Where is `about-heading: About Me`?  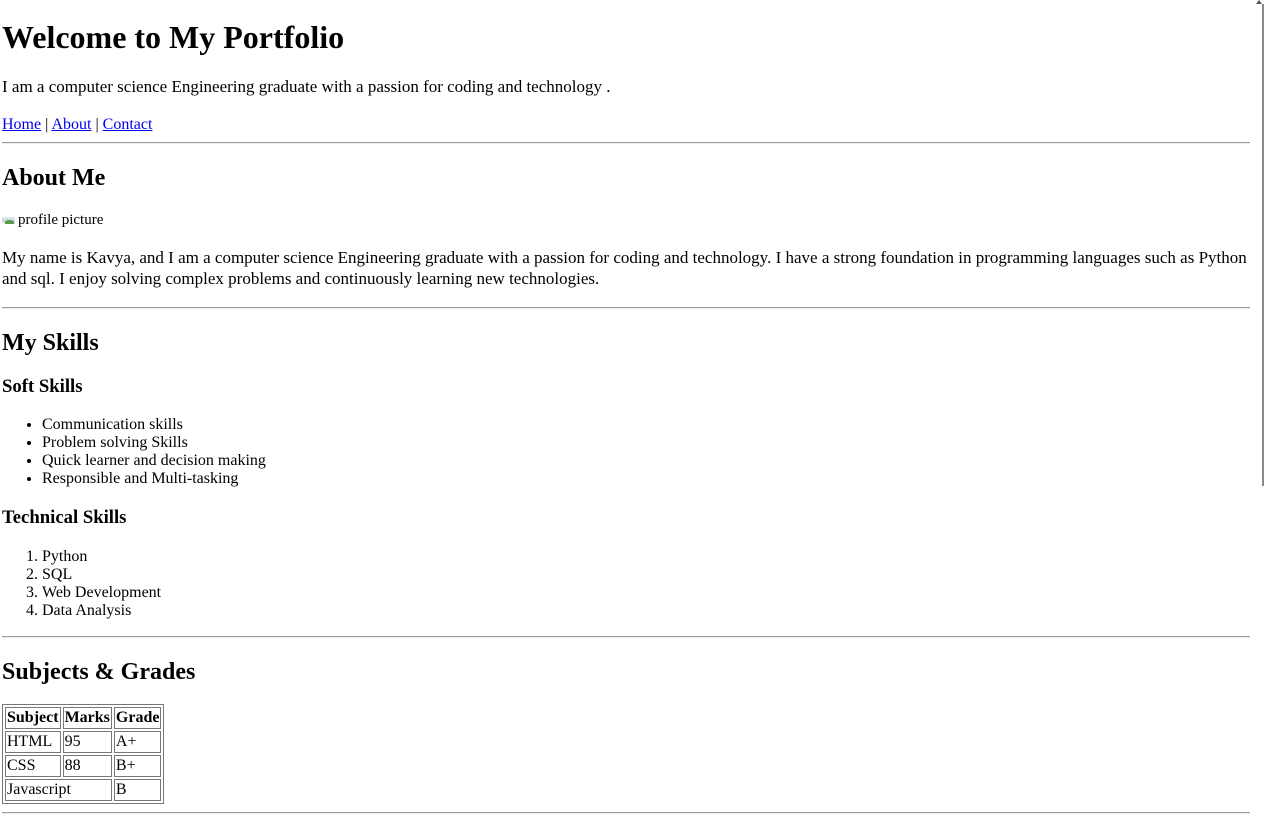 about-heading: About Me is located at coordinates (54, 178).